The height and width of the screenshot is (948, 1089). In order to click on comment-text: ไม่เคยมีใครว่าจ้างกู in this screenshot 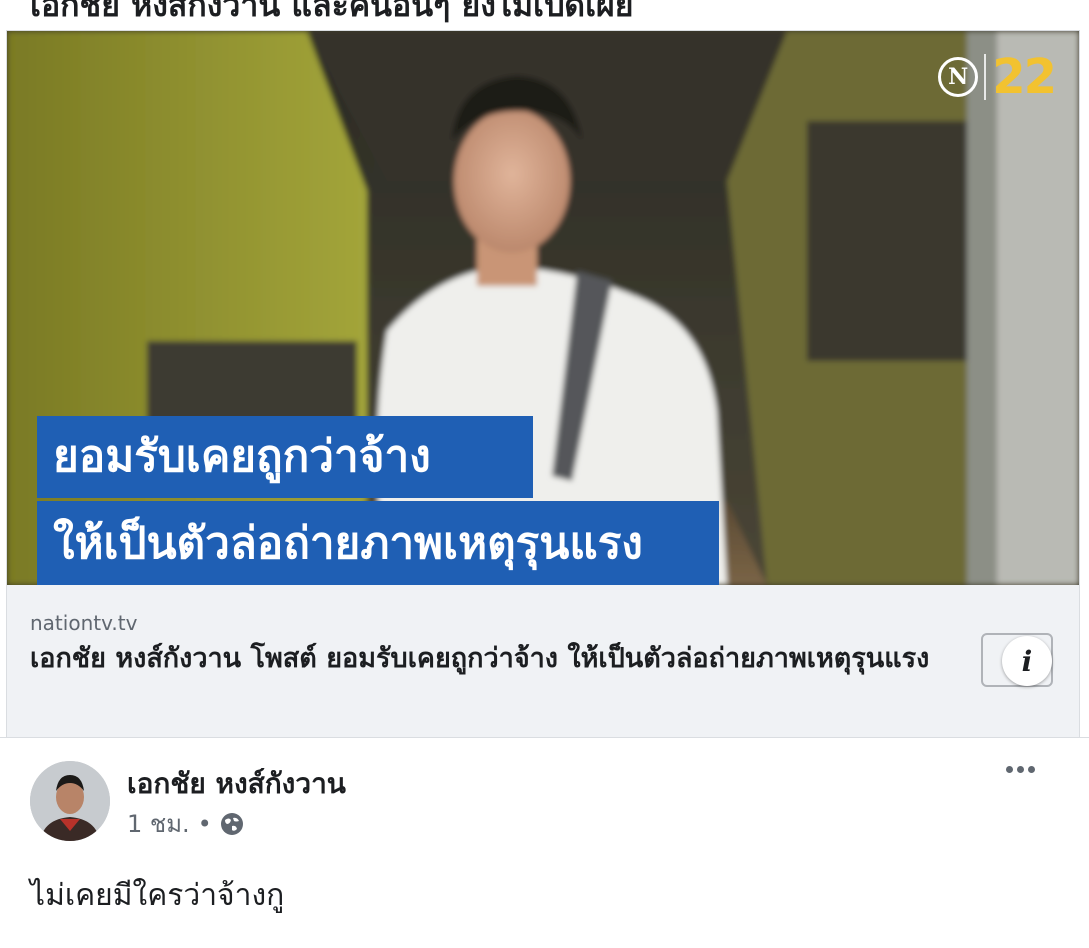, I will do `click(157, 895)`.